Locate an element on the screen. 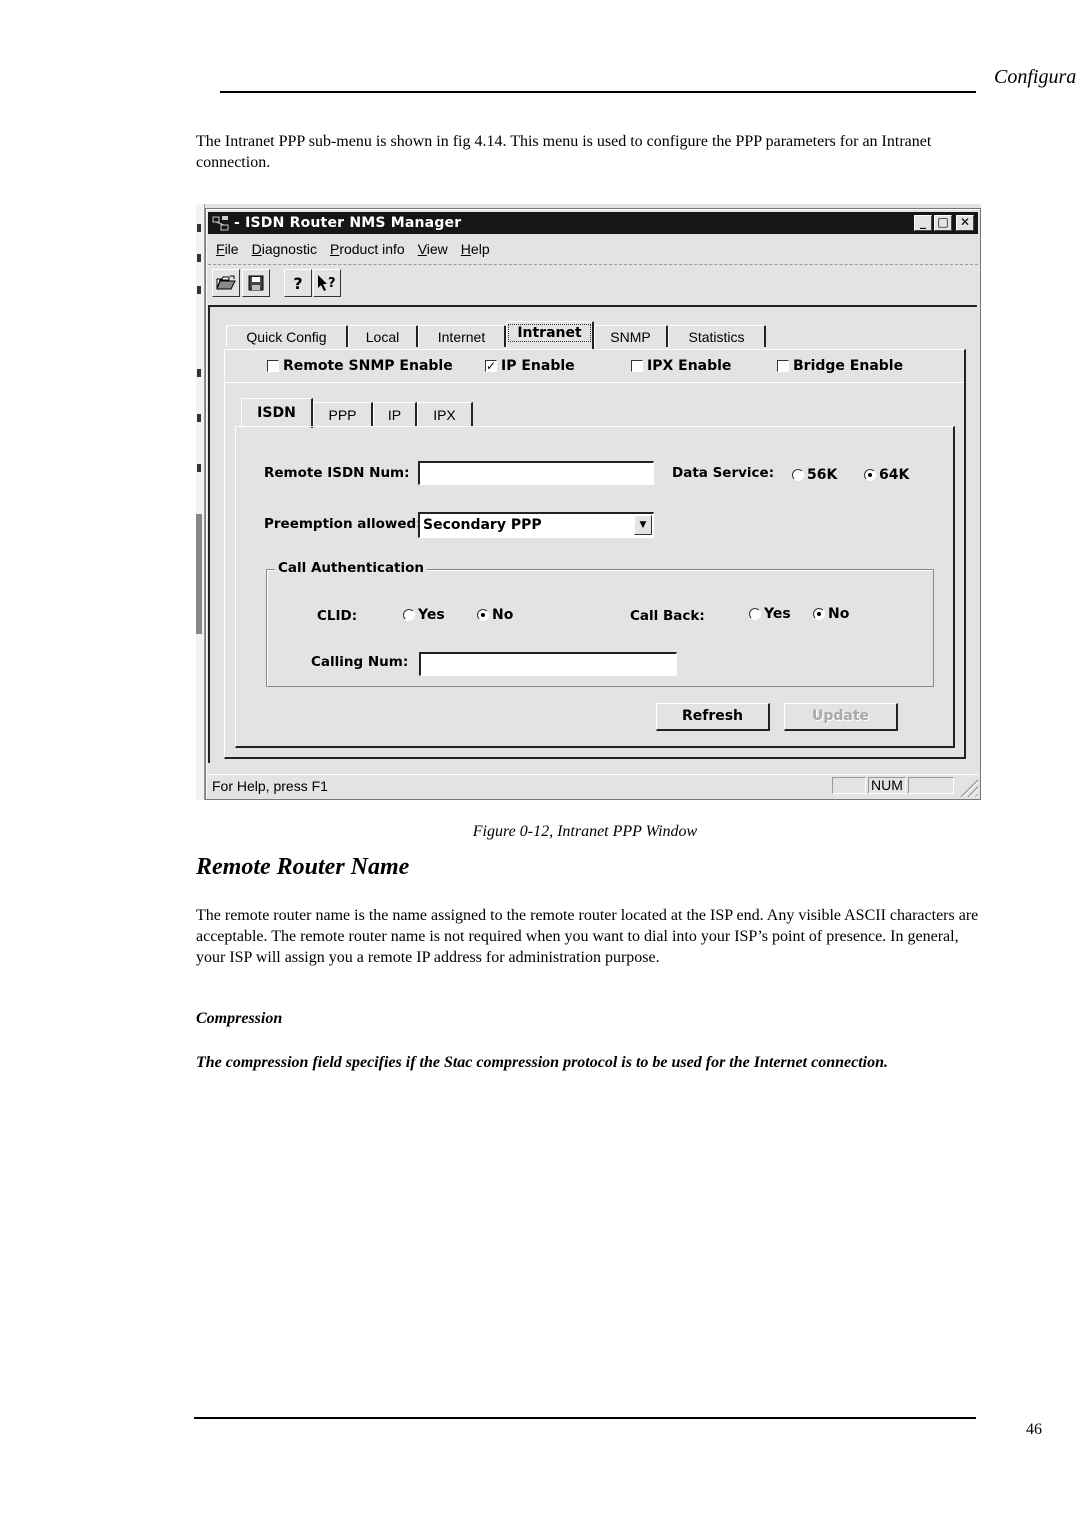  subtab-ipx: IPX is located at coordinates (445, 414).